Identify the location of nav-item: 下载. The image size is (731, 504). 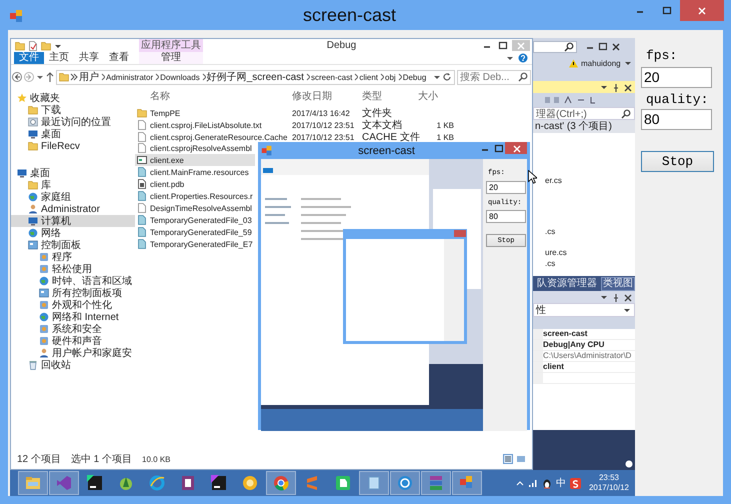
(73, 110).